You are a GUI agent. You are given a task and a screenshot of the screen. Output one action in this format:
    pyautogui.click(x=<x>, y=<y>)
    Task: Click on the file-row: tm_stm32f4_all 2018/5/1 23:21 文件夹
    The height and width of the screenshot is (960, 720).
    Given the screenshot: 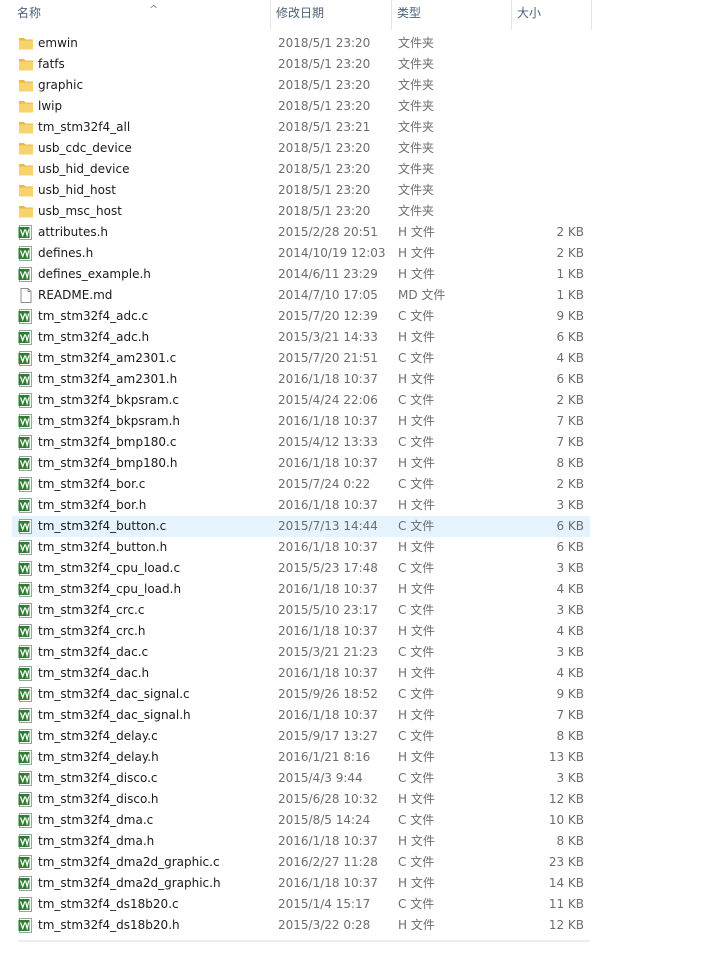 What is the action you would take?
    pyautogui.click(x=301, y=127)
    